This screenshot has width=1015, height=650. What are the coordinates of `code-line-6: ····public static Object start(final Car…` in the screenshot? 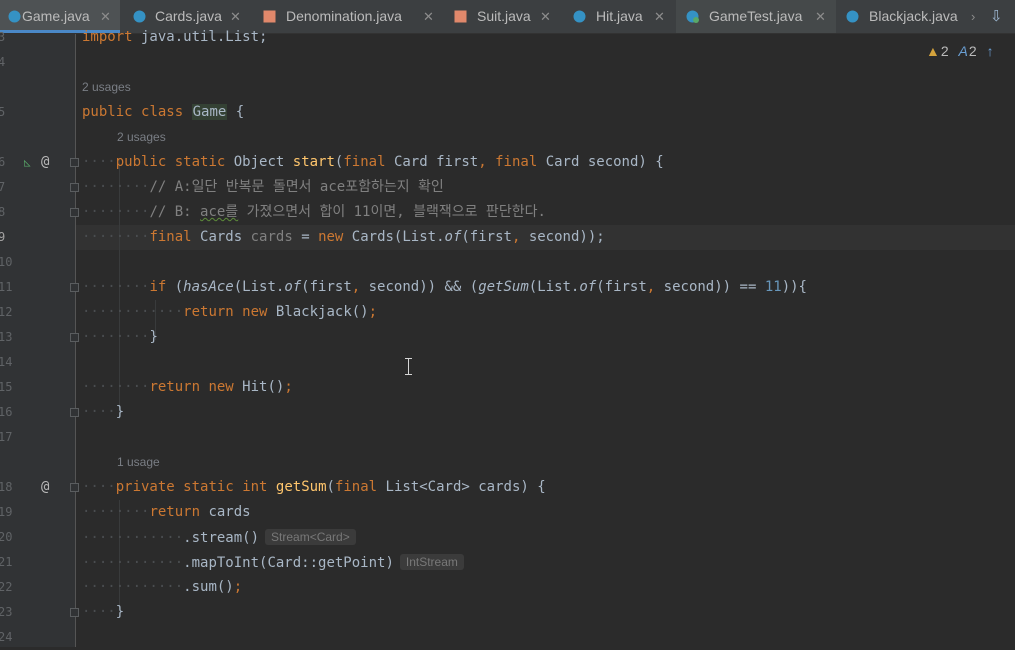 It's located at (373, 162).